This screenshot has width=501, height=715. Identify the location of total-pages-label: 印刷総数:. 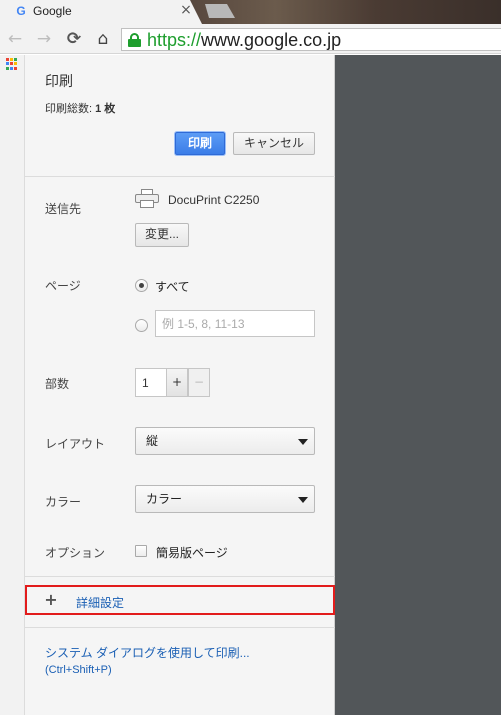
(70, 109).